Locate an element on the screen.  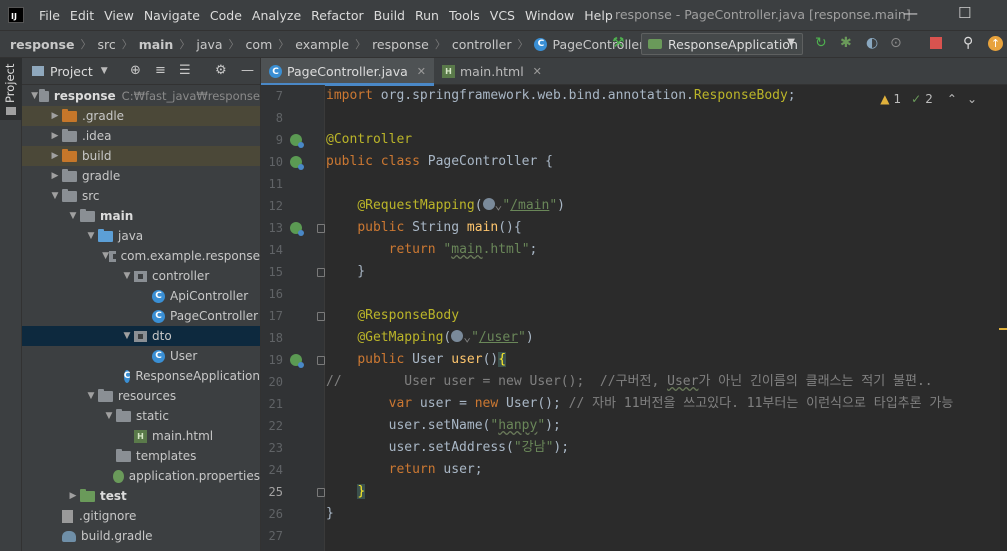
tree-item: ▼ com.example.response is located at coordinates (141, 256).